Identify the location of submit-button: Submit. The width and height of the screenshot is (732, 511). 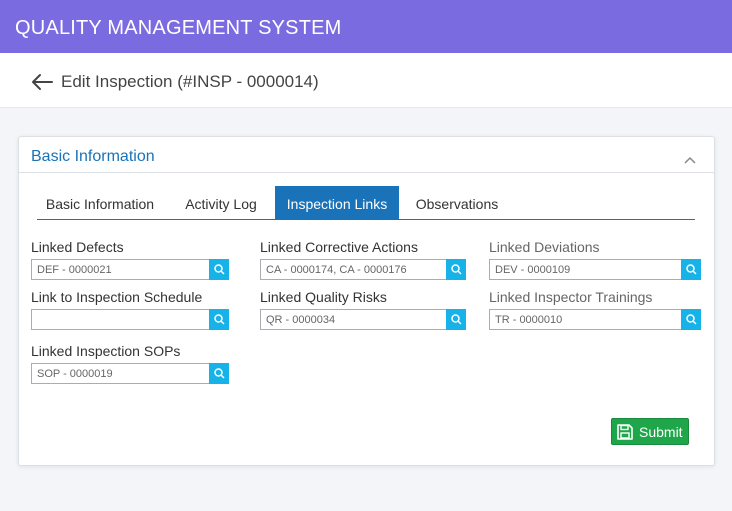
(650, 431).